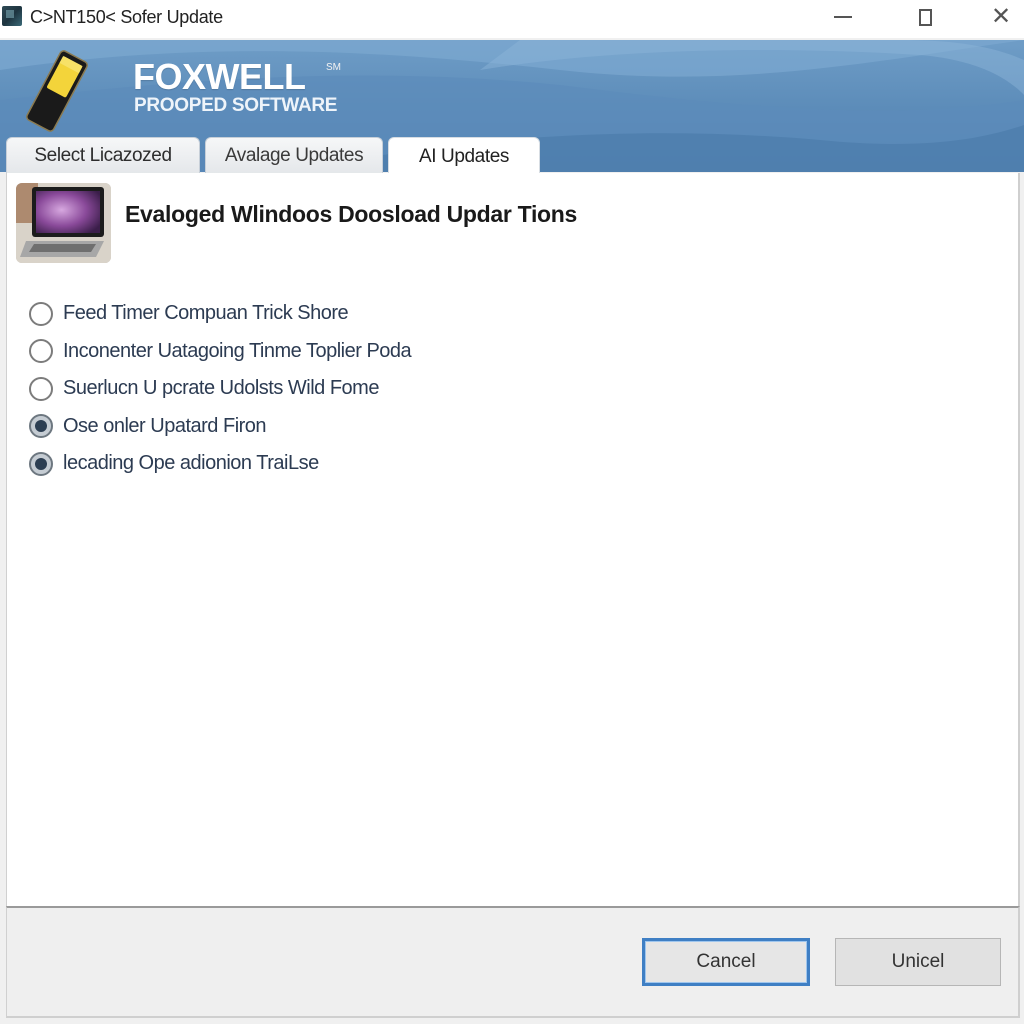 This screenshot has height=1024, width=1024. I want to click on cancel-button: Cancel, so click(726, 962).